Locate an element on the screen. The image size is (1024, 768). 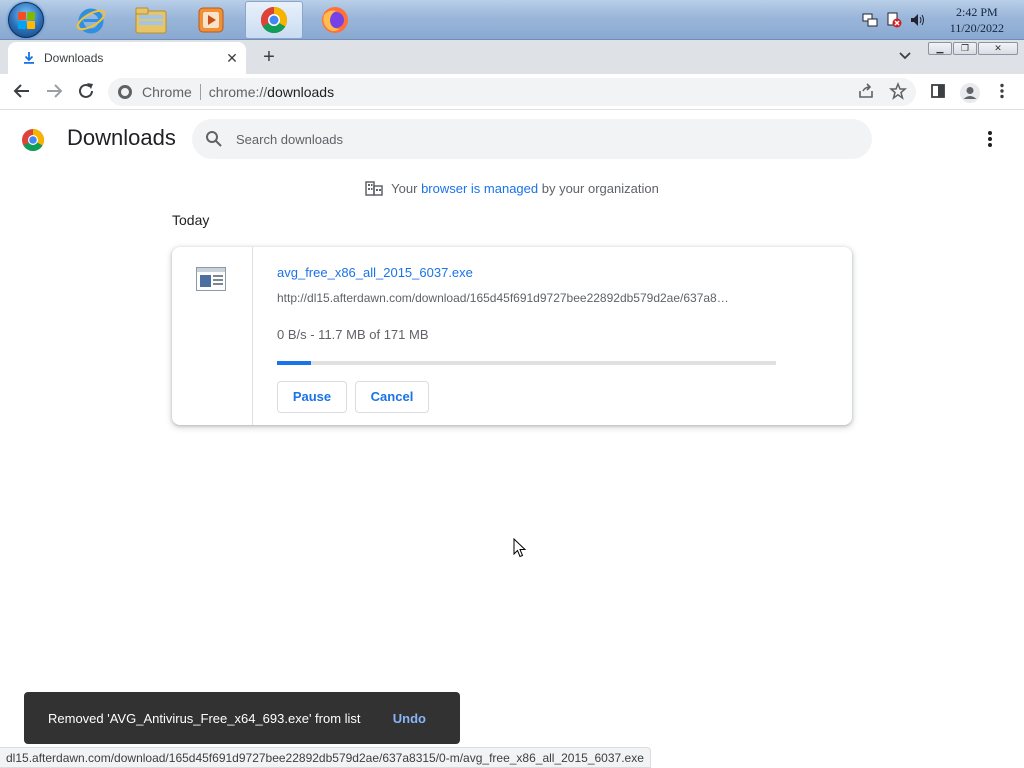
firefox-icon is located at coordinates (335, 20).